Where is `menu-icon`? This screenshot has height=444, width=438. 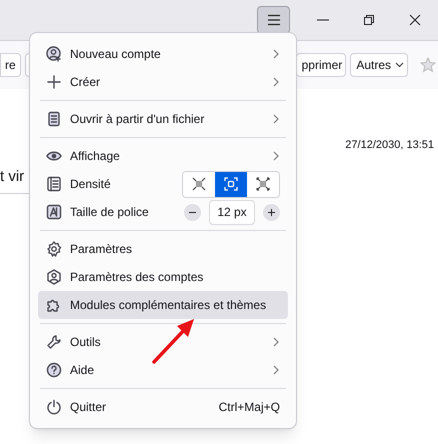 menu-icon is located at coordinates (273, 20).